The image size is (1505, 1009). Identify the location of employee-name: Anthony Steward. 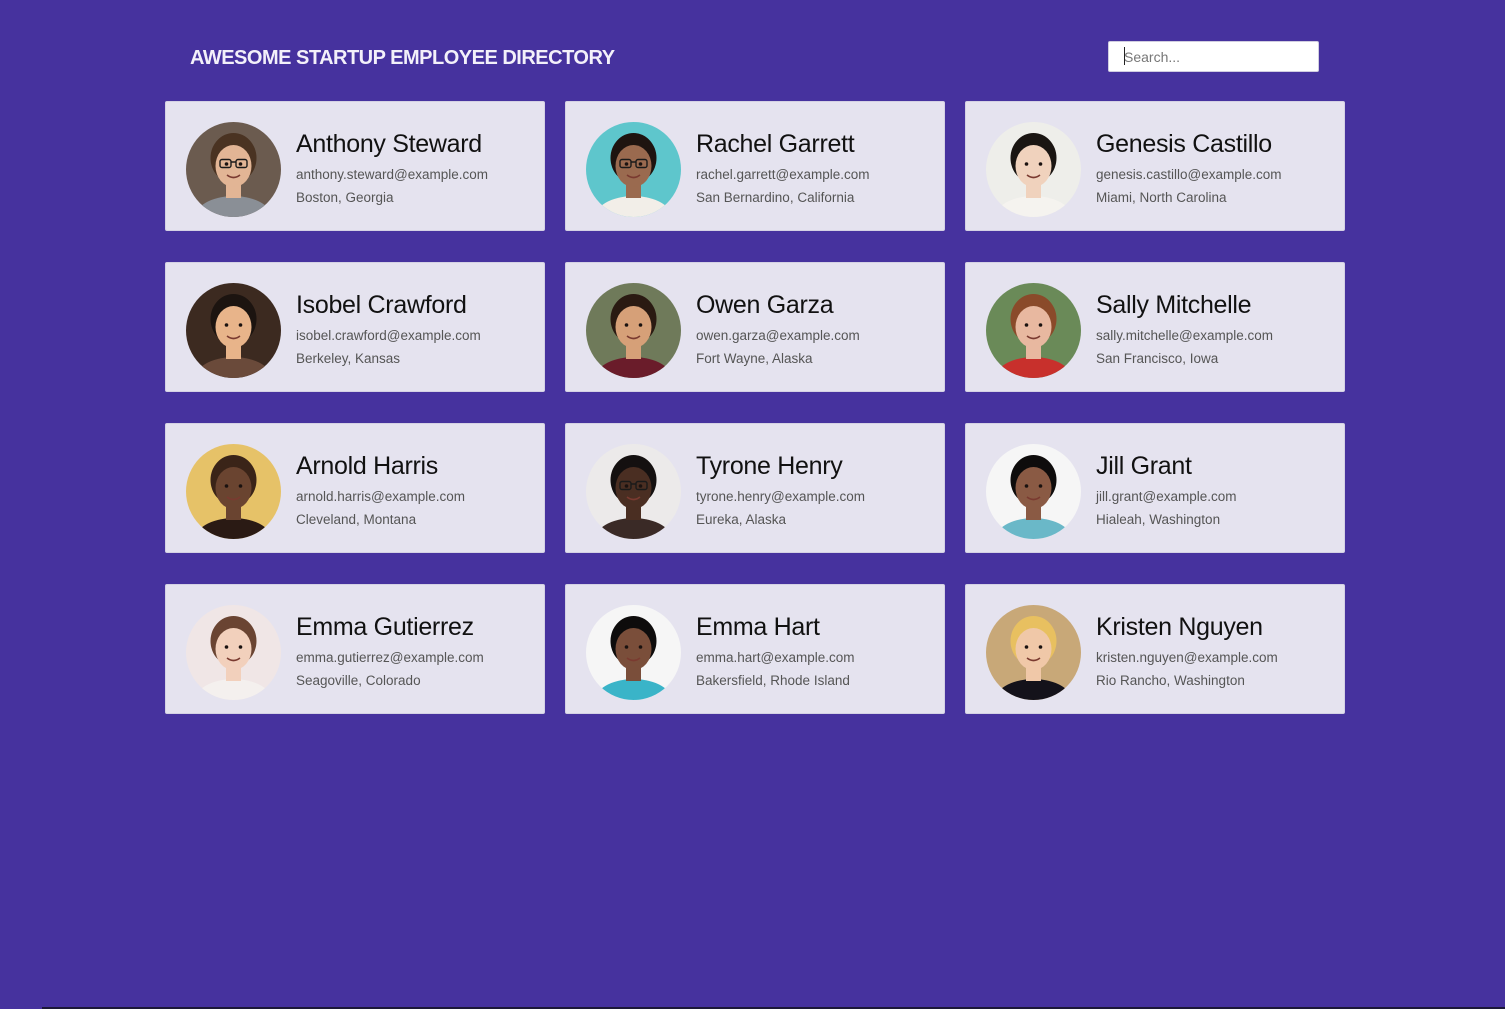
(389, 144).